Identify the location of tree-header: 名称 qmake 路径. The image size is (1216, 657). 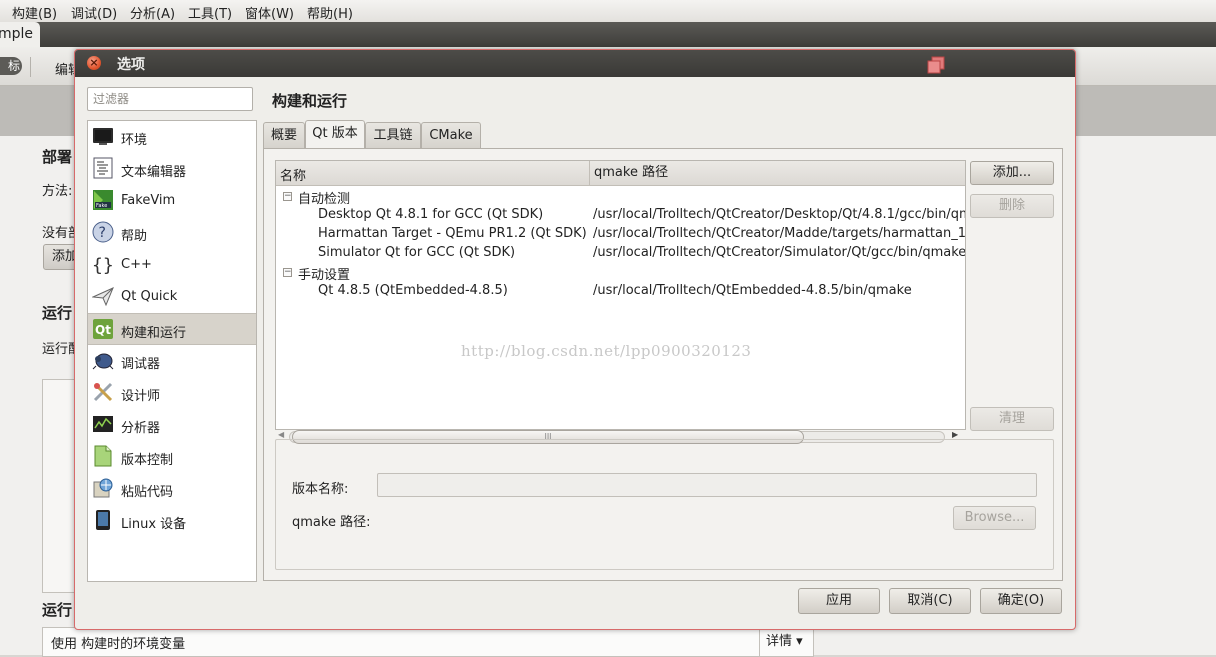
(620, 173).